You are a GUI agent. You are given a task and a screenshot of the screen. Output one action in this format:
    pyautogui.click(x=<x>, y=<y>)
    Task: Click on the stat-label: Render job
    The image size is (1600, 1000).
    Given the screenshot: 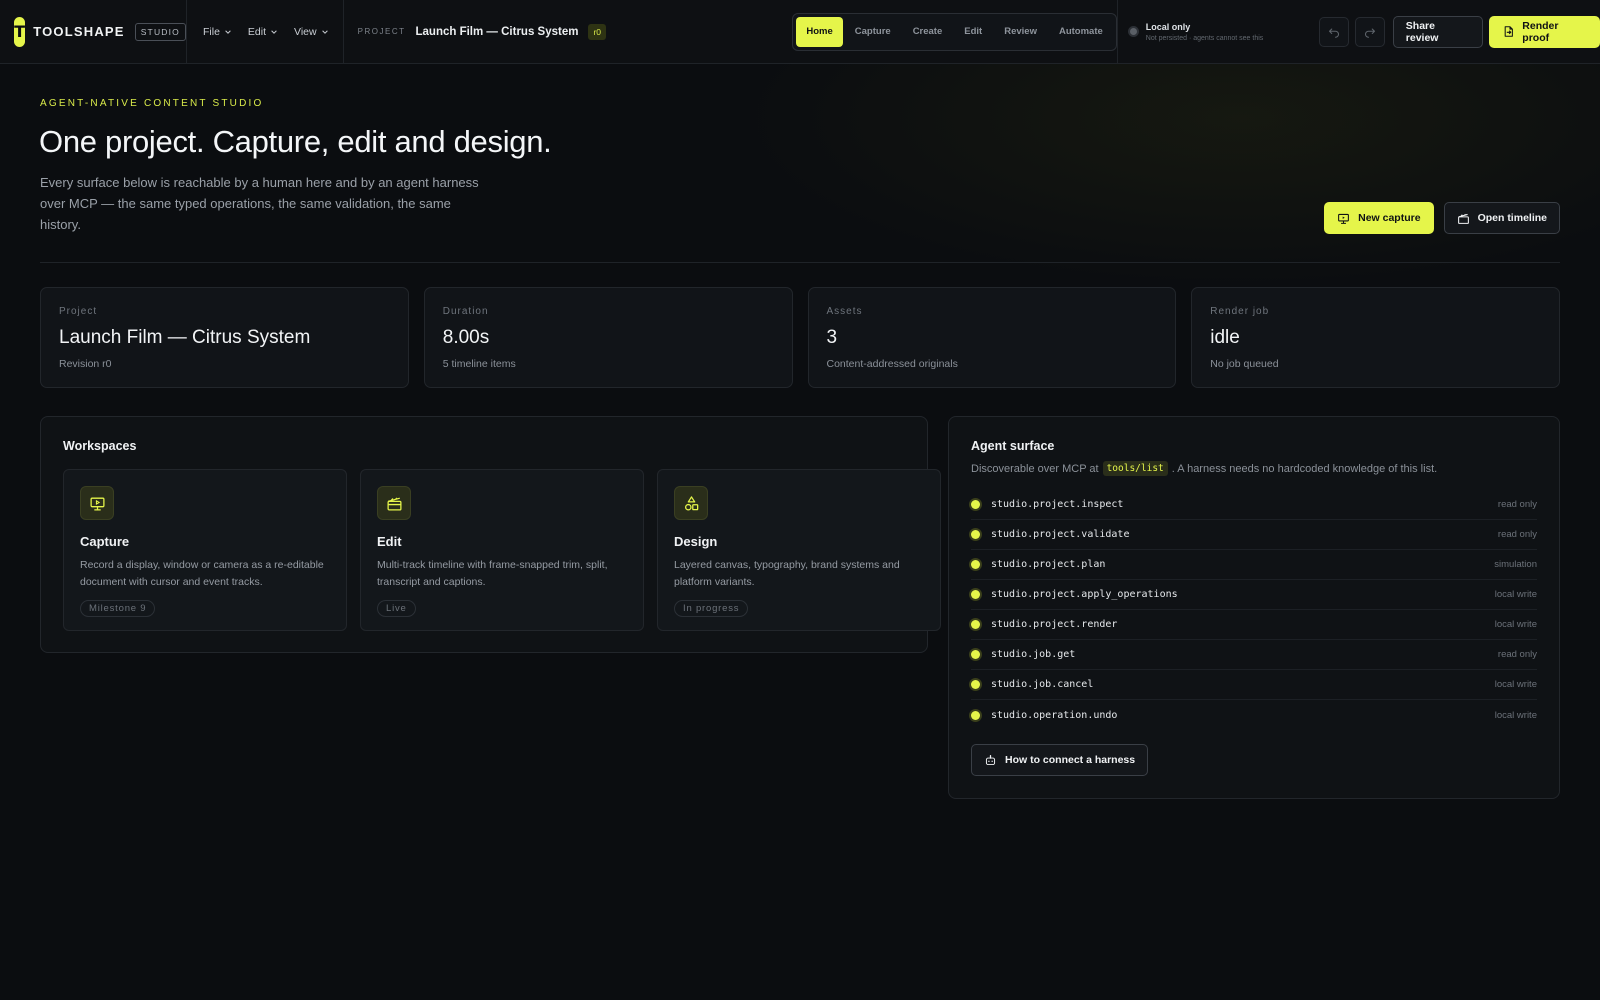 What is the action you would take?
    pyautogui.click(x=1240, y=311)
    